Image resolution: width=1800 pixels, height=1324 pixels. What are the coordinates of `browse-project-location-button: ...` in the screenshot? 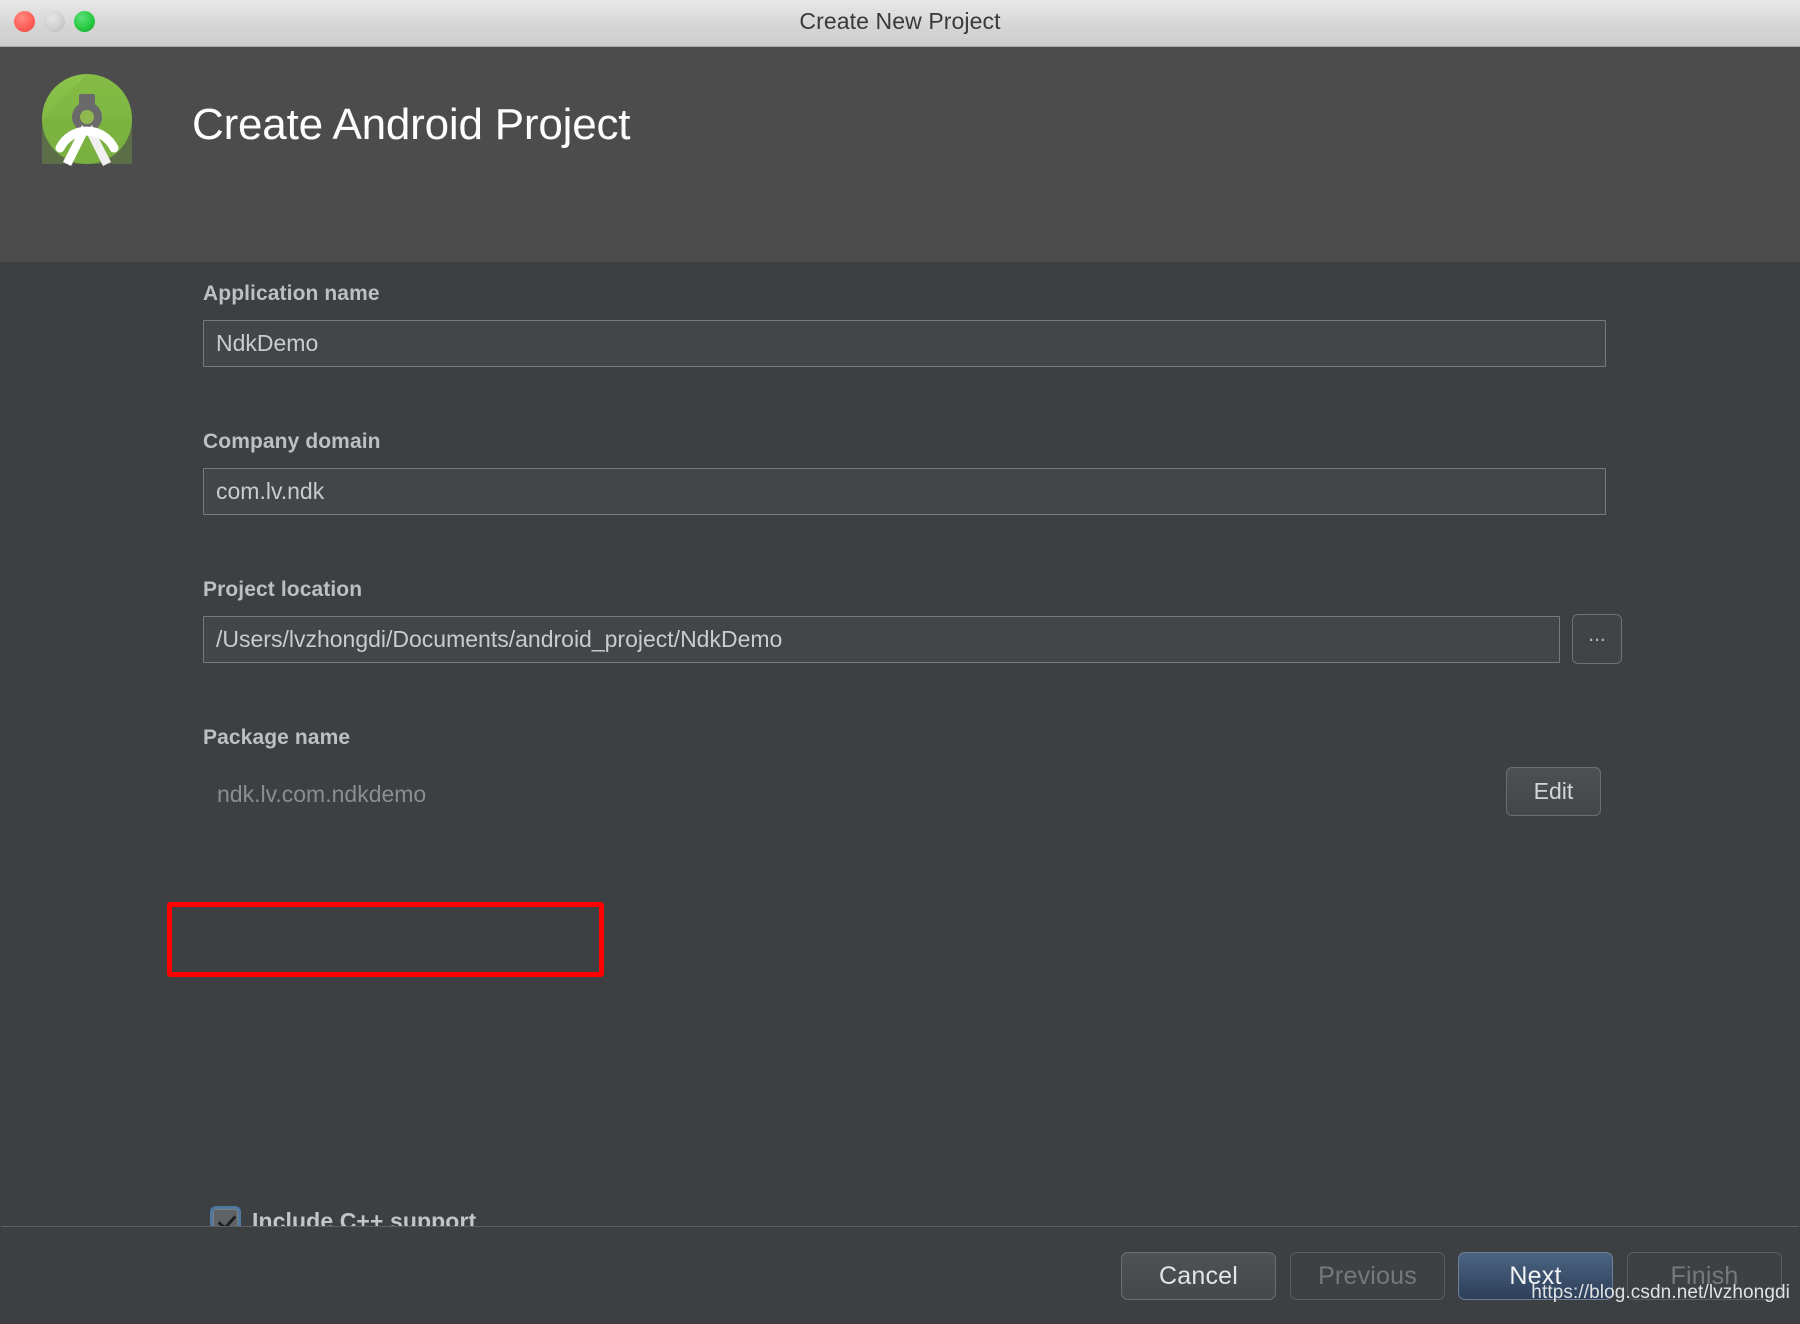 It's located at (1597, 639).